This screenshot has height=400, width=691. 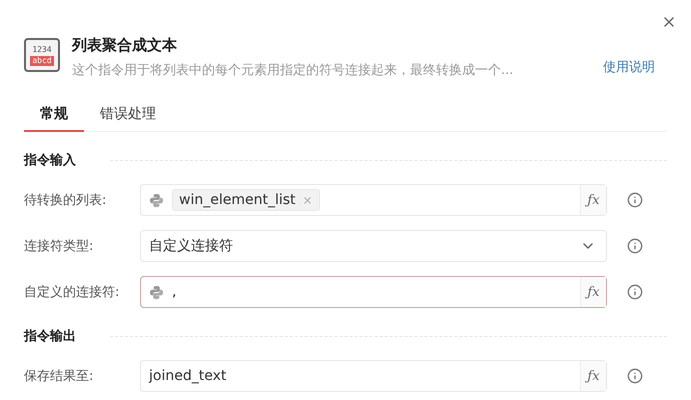 What do you see at coordinates (59, 246) in the screenshot?
I see `field-label: 连接符类型:` at bounding box center [59, 246].